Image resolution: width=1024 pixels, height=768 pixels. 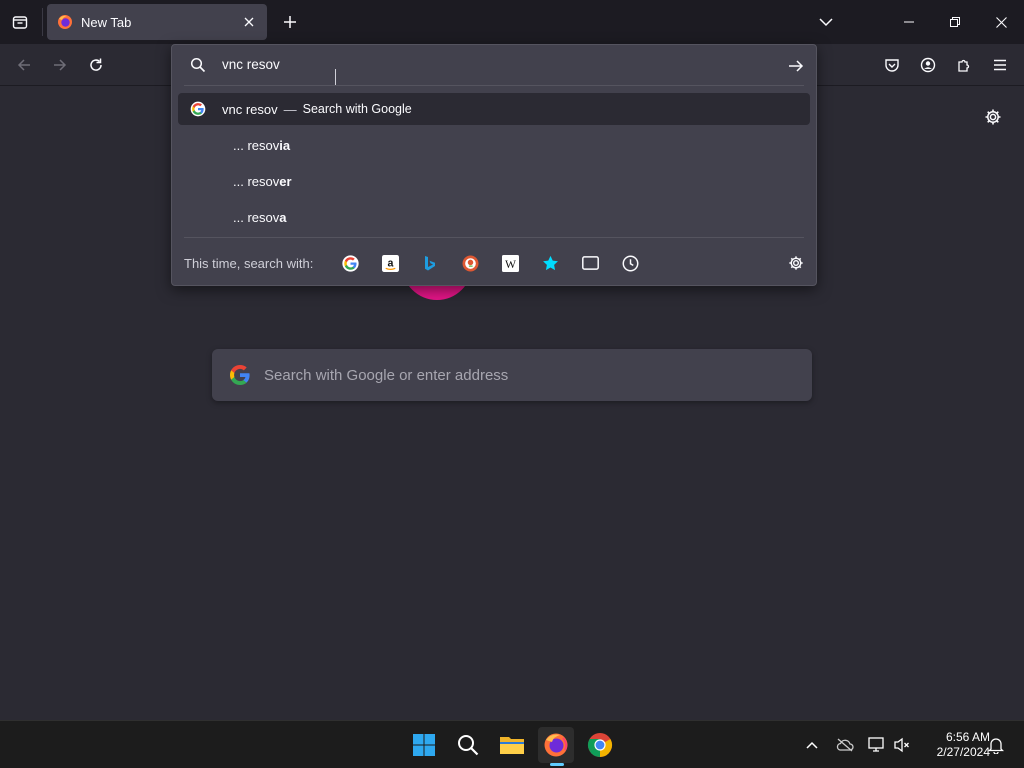 I want to click on suggestion-text: ... resover, so click(x=262, y=181).